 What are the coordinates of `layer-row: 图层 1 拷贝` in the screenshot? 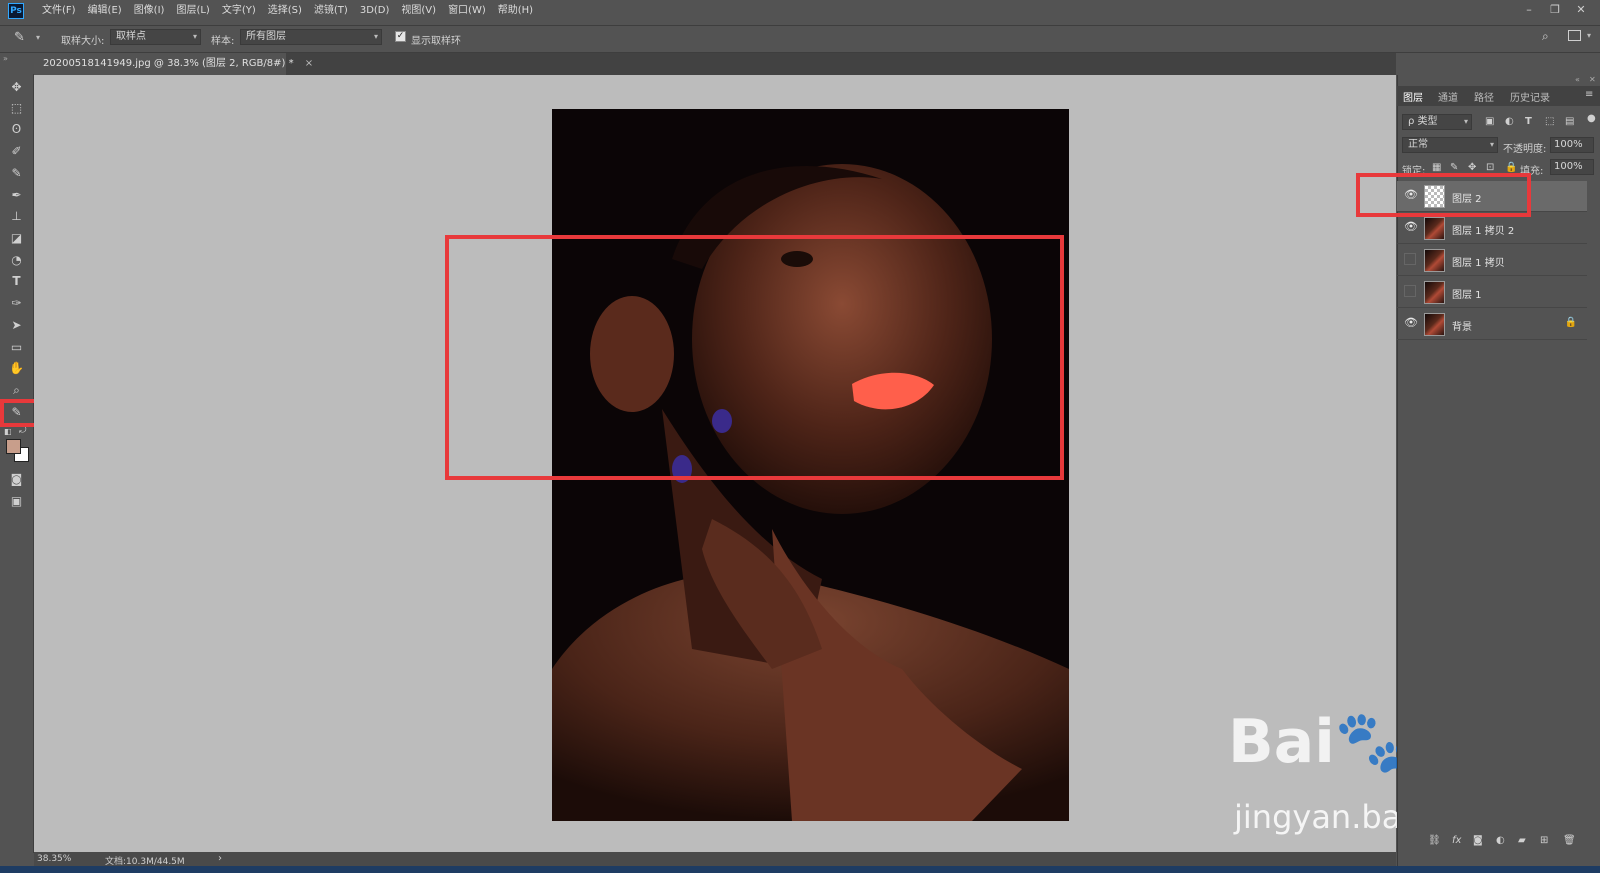 It's located at (1492, 260).